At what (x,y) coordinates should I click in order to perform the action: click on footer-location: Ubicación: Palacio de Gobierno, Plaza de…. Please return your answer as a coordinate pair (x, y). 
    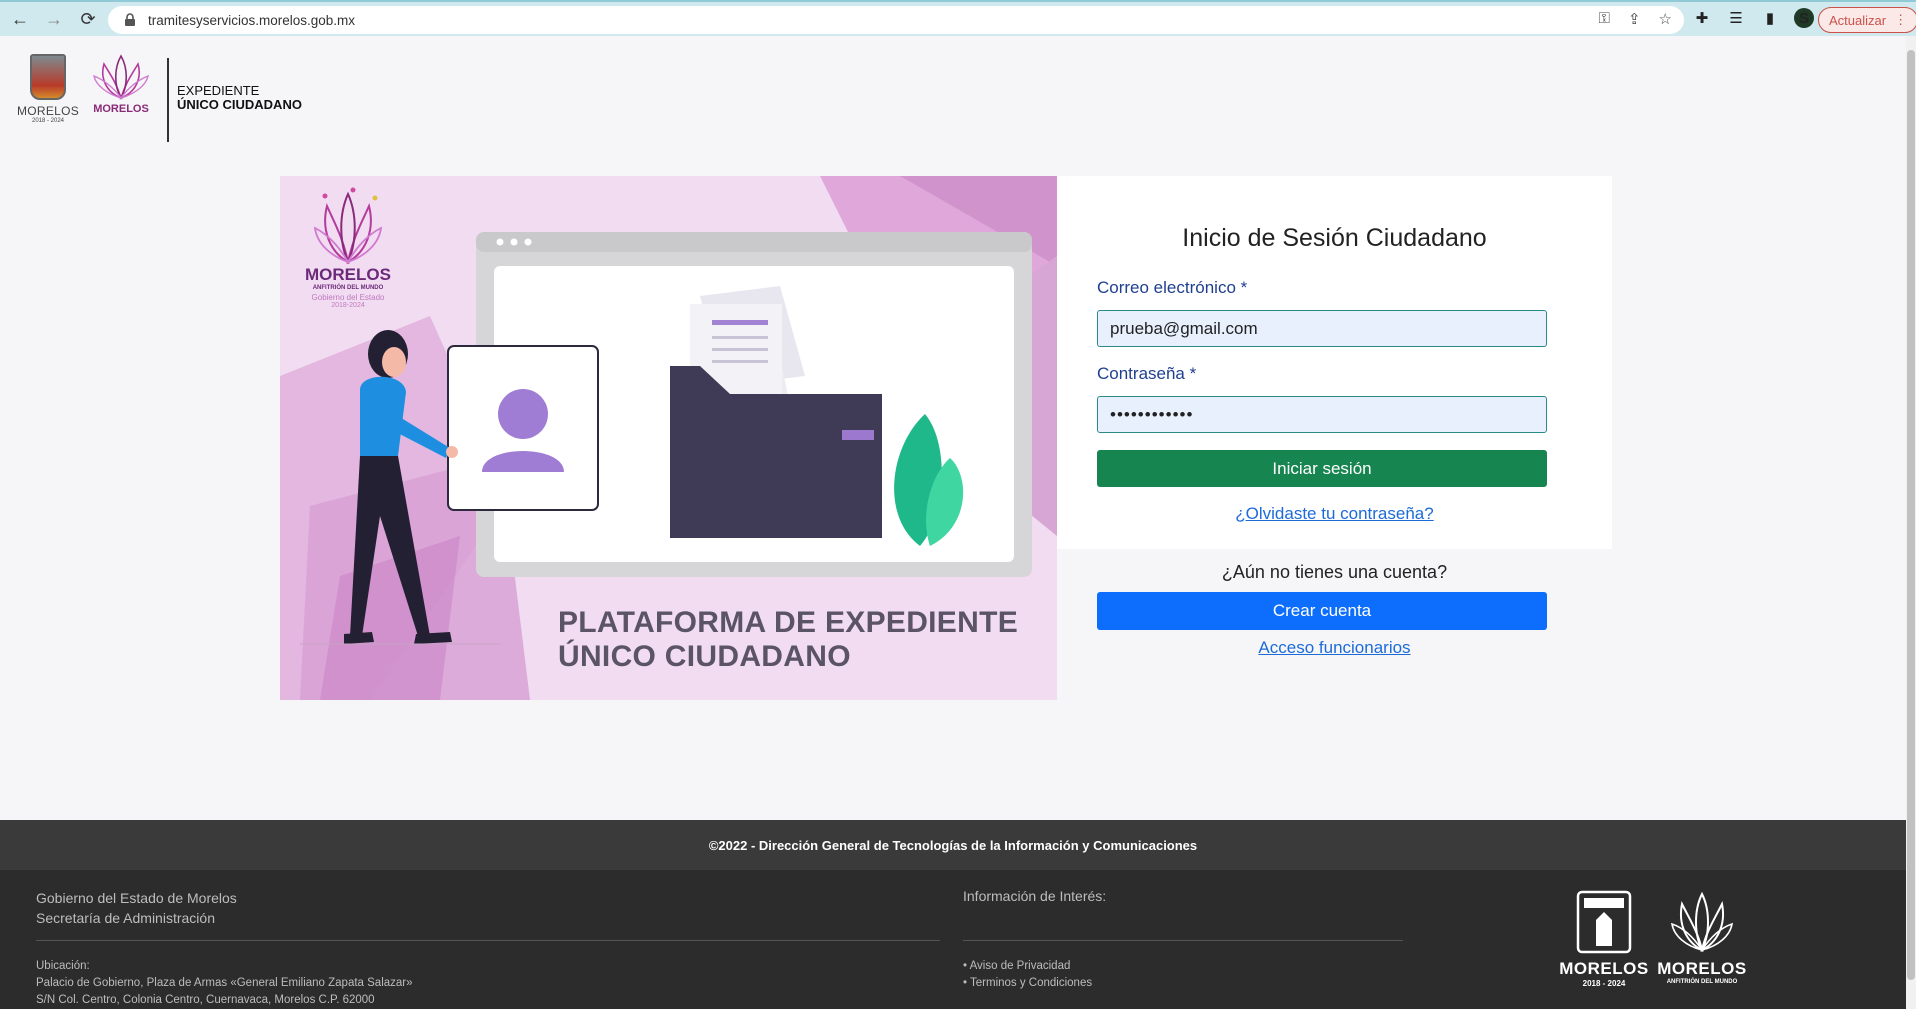
    Looking at the image, I should click on (224, 983).